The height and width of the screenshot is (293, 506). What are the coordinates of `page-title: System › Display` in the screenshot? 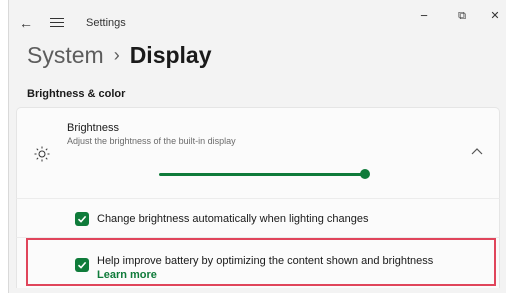 It's located at (119, 55).